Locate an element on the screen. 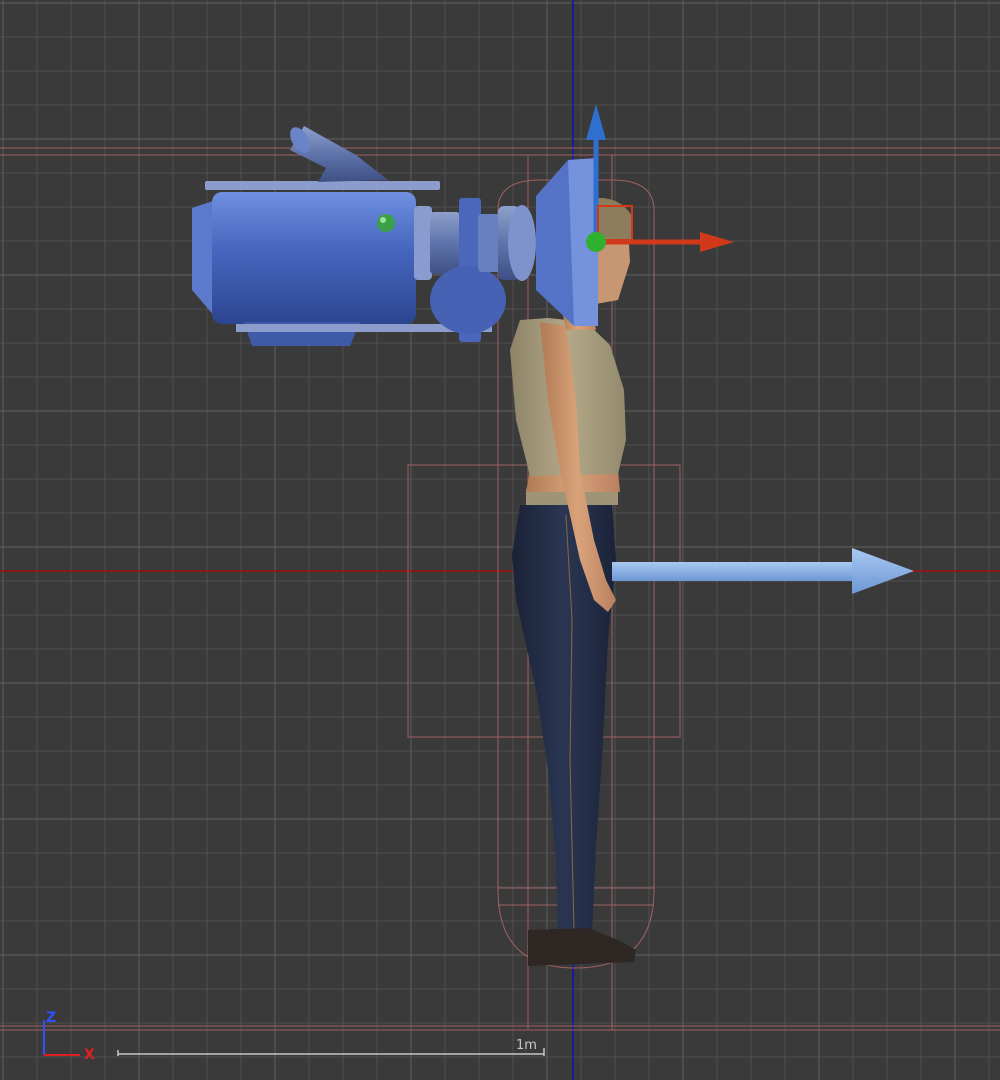 This screenshot has width=1000, height=1080. camera-led is located at coordinates (386, 223).